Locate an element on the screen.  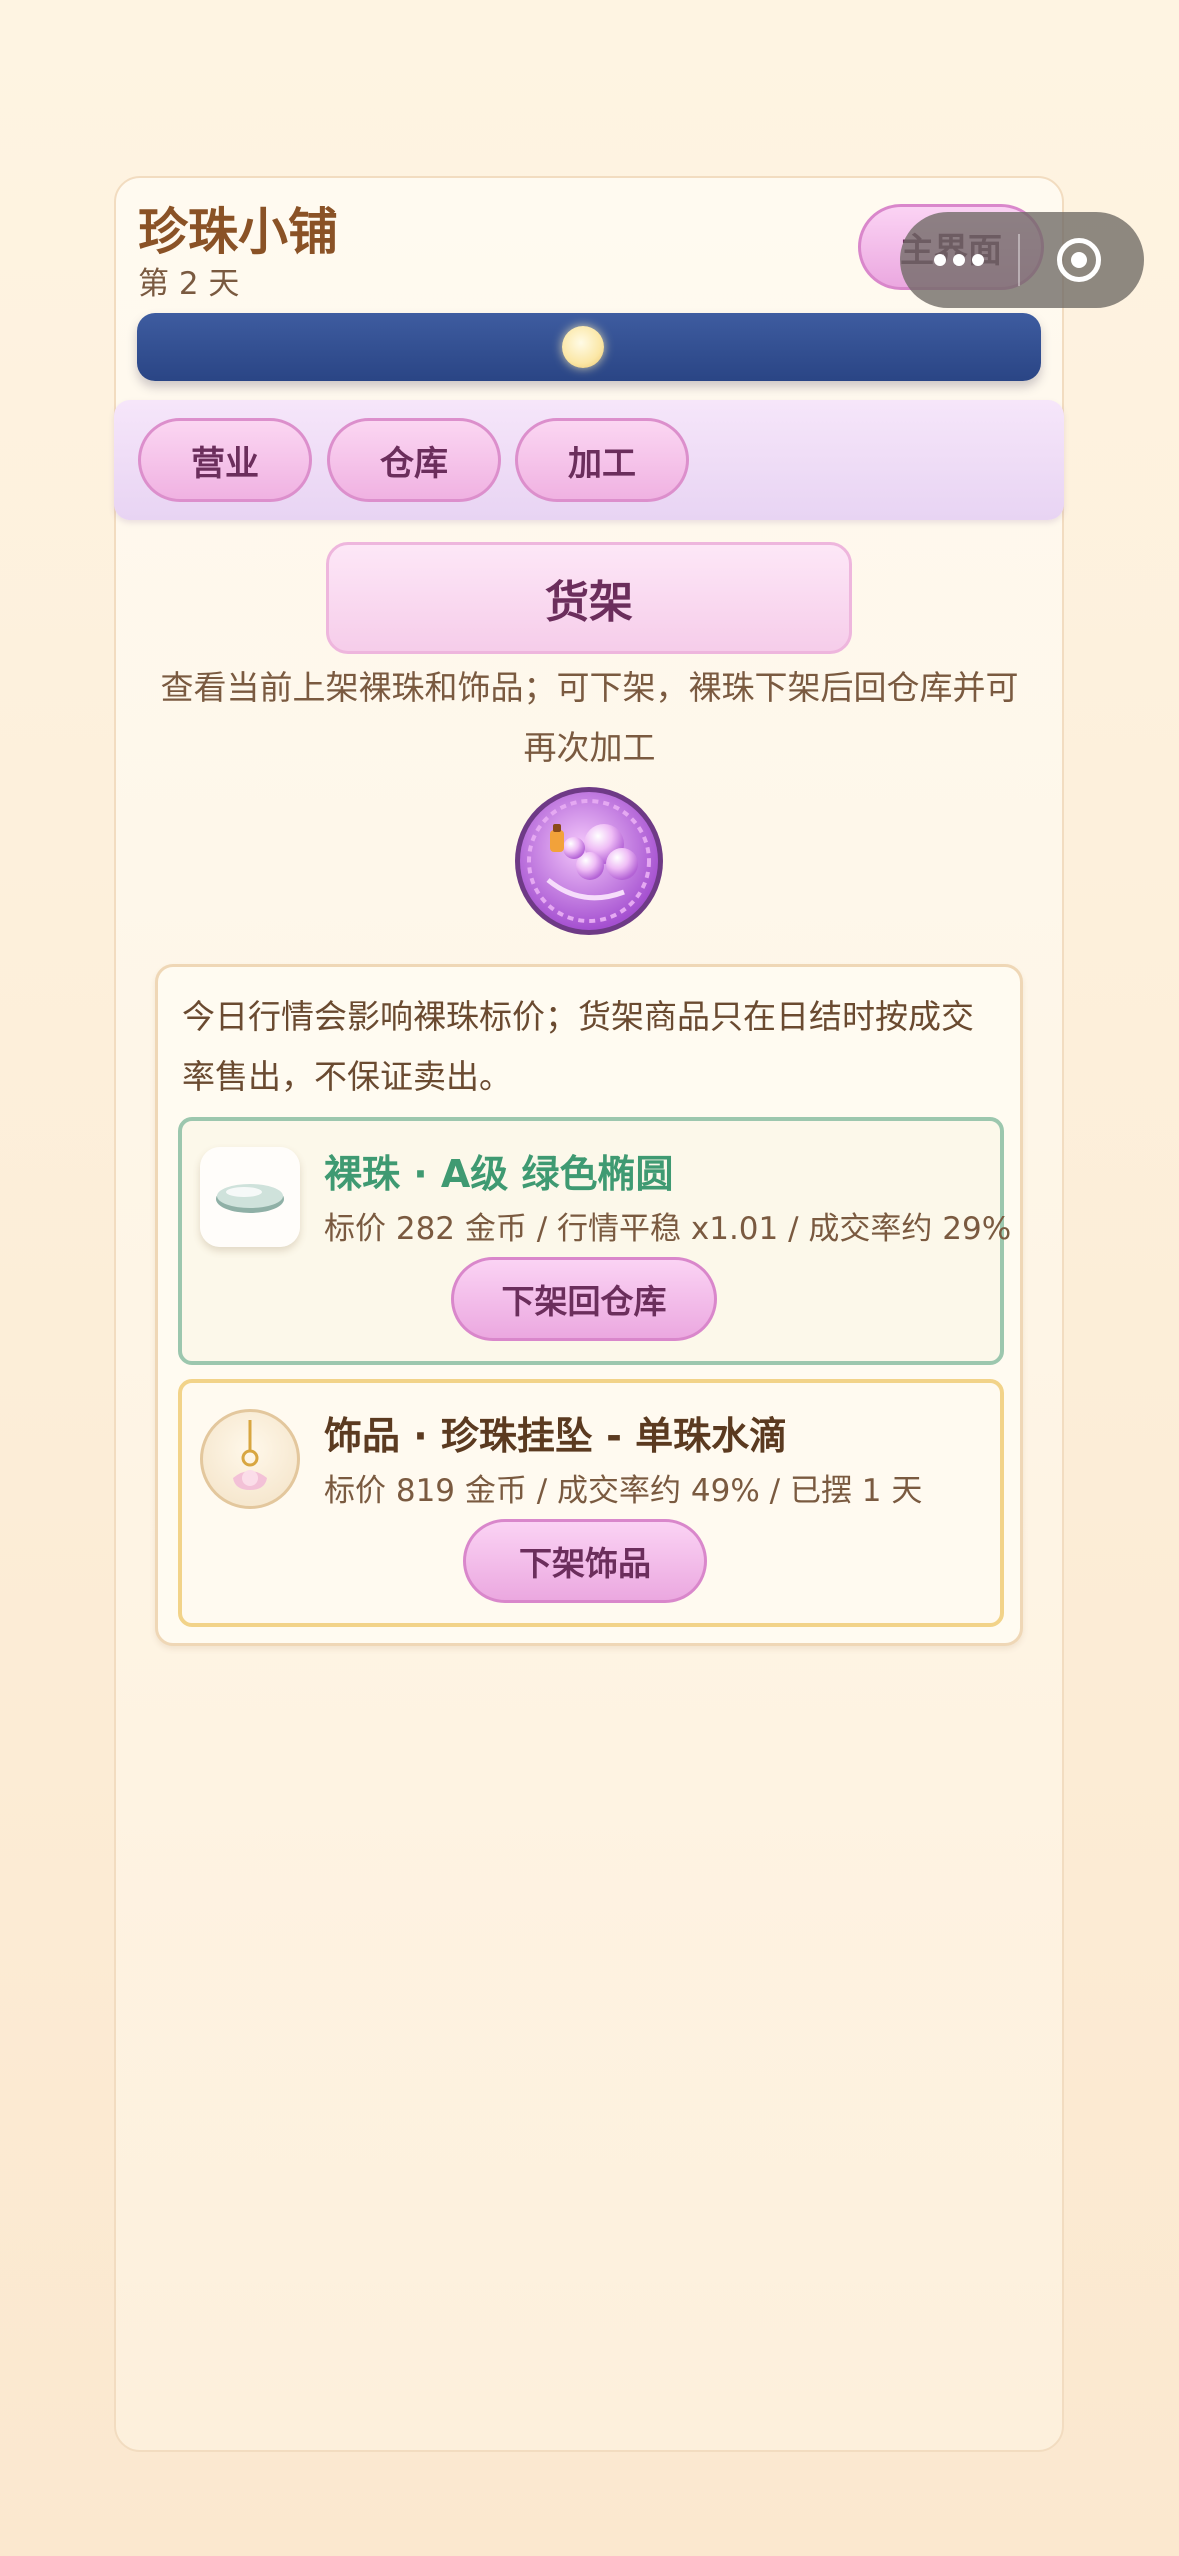
pendant-thumbnail is located at coordinates (250, 1459).